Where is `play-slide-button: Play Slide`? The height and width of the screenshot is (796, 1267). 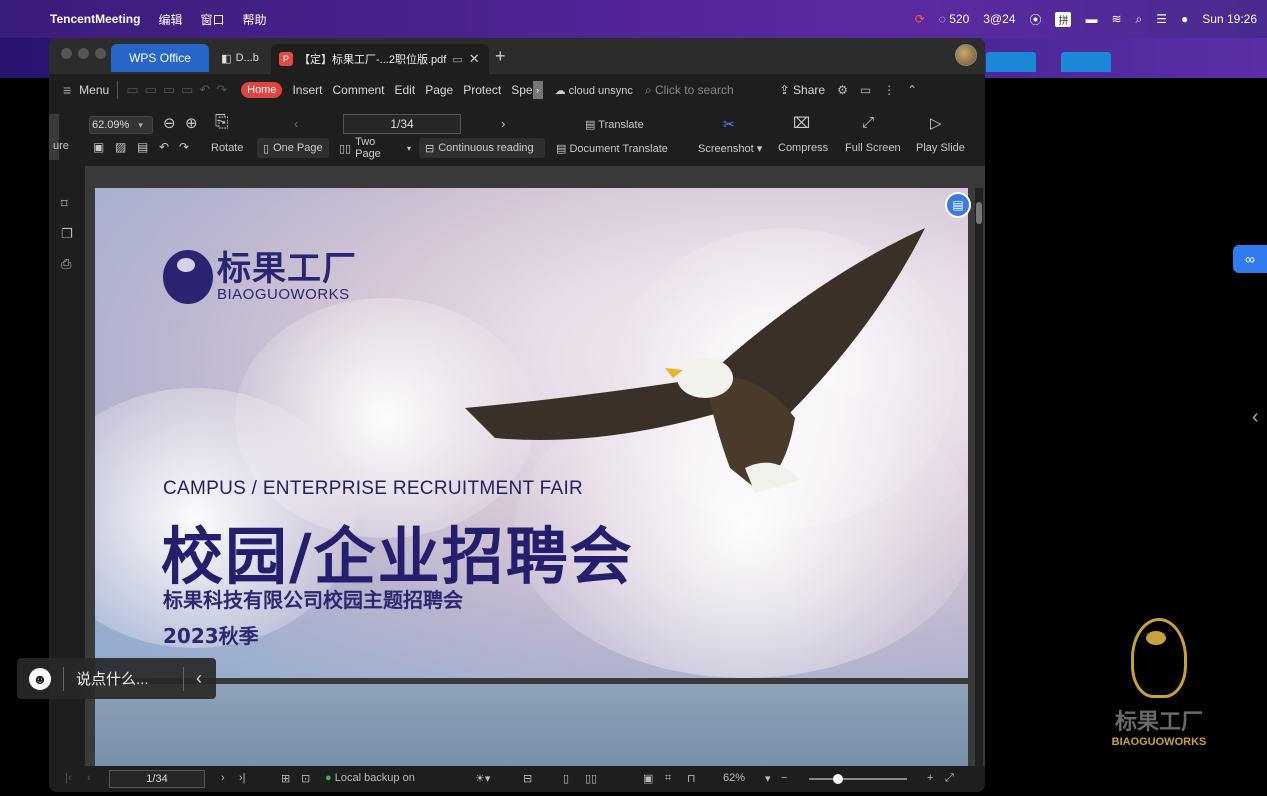 play-slide-button: Play Slide is located at coordinates (940, 148).